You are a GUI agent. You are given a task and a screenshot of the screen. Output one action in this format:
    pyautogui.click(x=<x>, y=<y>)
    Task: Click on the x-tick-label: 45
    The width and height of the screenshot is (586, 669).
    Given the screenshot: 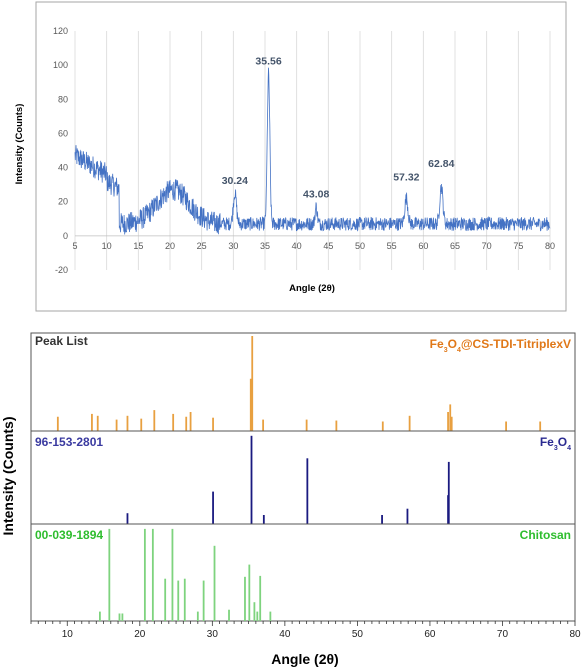 What is the action you would take?
    pyautogui.click(x=328, y=246)
    